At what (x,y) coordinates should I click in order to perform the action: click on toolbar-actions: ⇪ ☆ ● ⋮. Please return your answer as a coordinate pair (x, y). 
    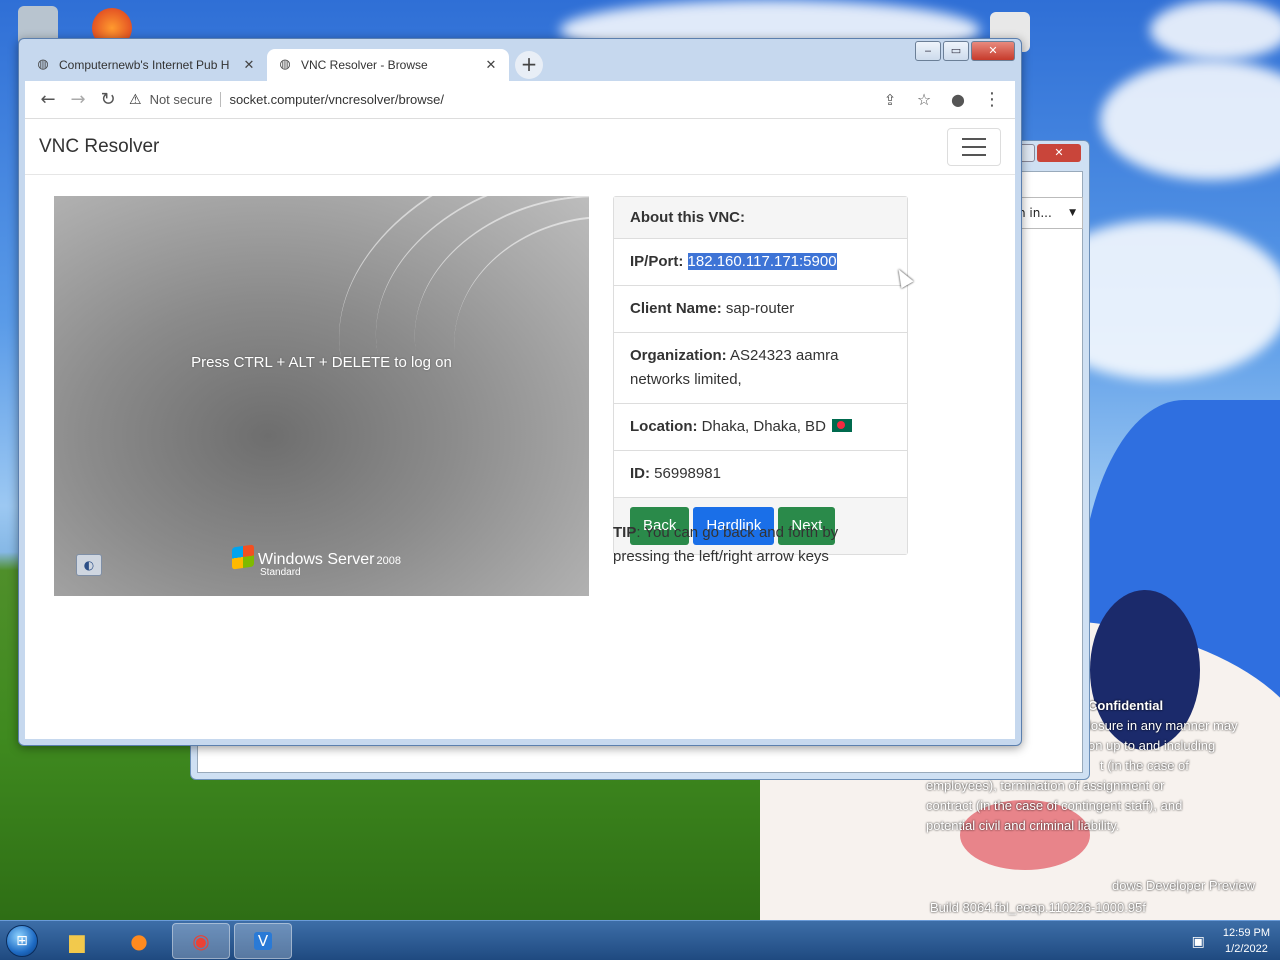
    Looking at the image, I should click on (941, 100).